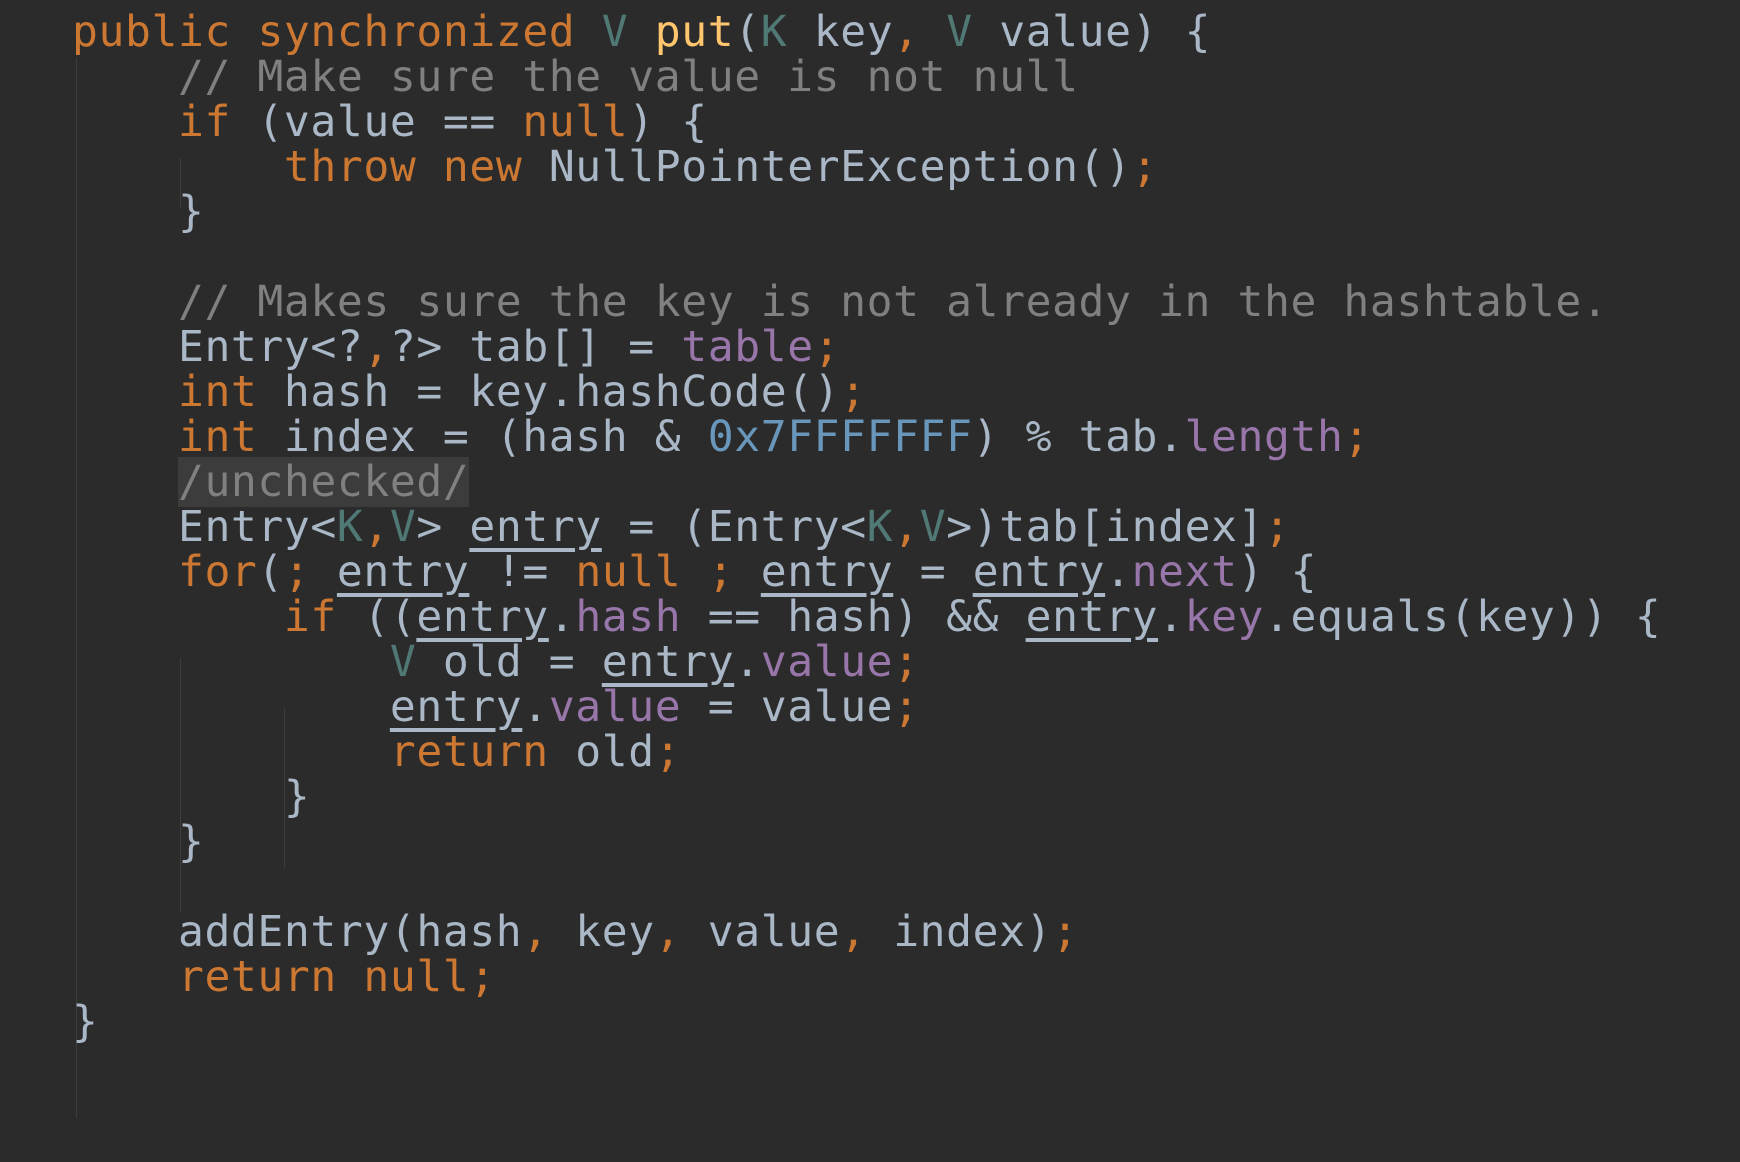 Image resolution: width=1740 pixels, height=1162 pixels. What do you see at coordinates (482, 167) in the screenshot?
I see `code-token: new` at bounding box center [482, 167].